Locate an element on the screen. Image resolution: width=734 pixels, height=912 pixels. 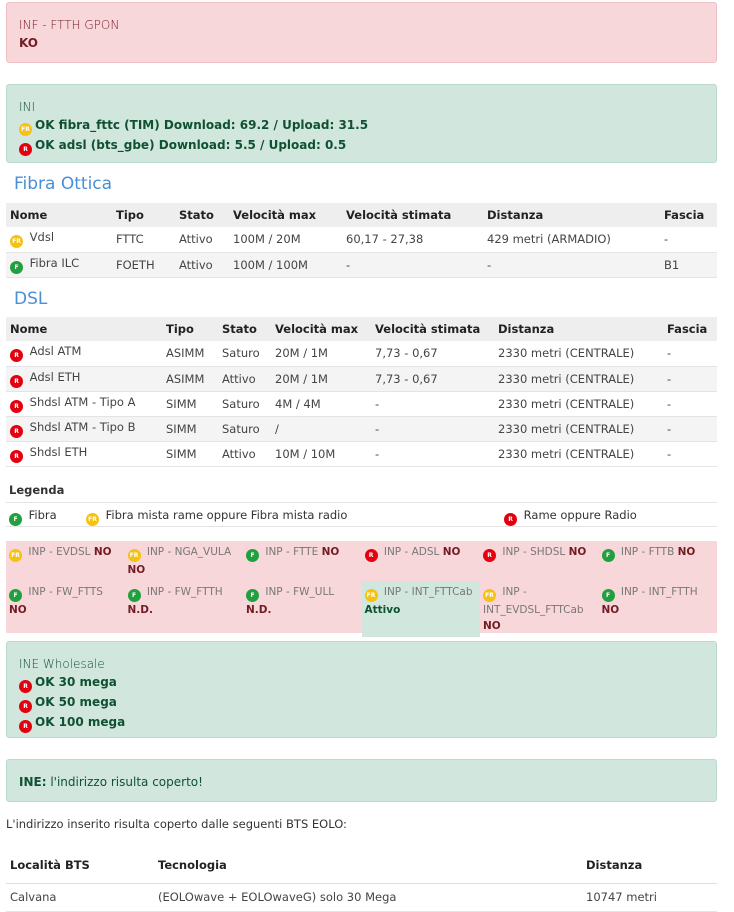
inp-label: INP - FW_FTTH is located at coordinates (184, 592).